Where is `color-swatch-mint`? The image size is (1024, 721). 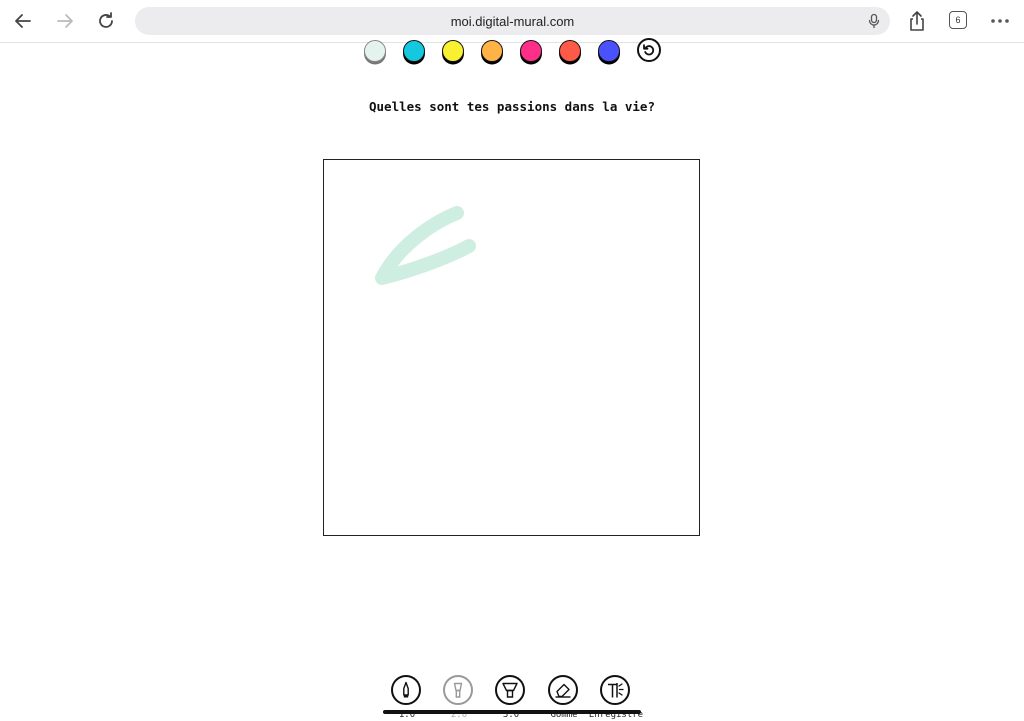 color-swatch-mint is located at coordinates (375, 51).